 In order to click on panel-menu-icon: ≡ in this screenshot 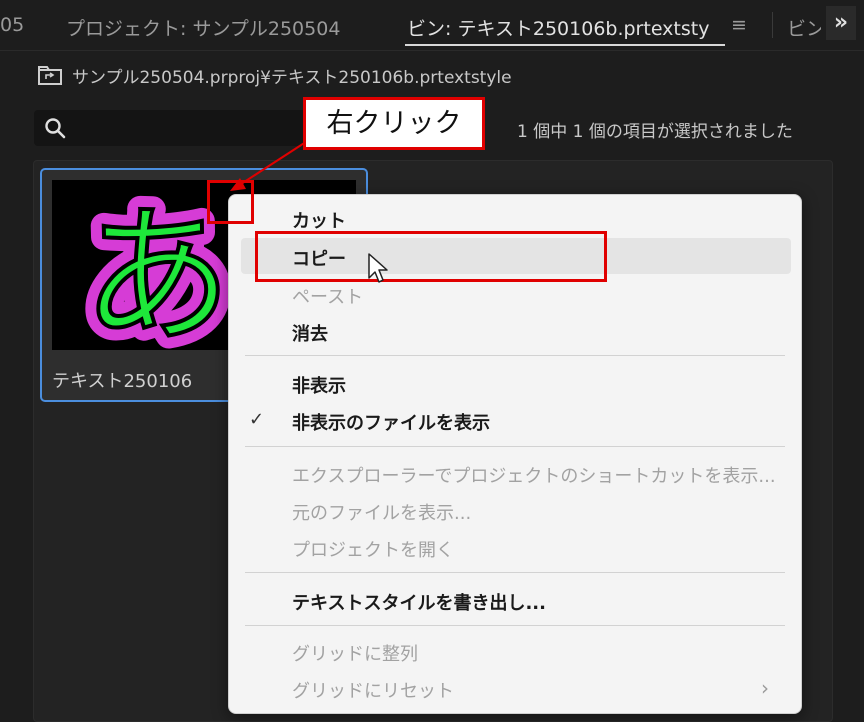, I will do `click(739, 25)`.